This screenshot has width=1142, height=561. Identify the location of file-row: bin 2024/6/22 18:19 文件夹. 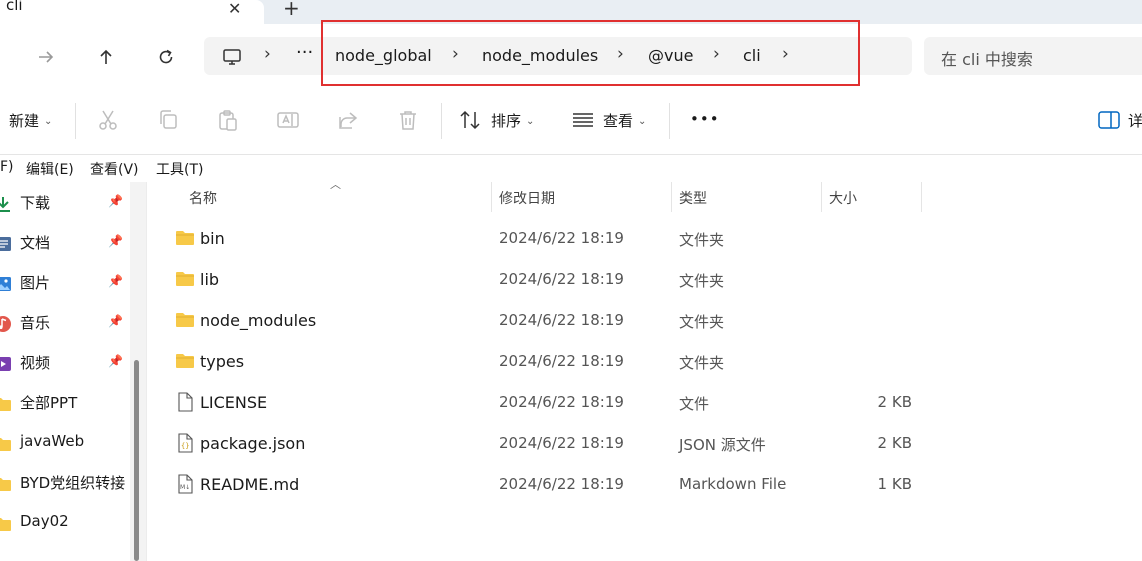
(651, 239).